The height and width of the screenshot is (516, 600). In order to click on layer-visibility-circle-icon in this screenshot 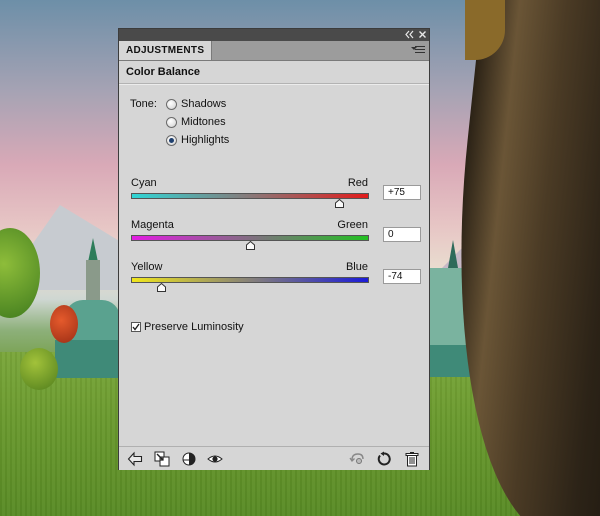, I will do `click(189, 459)`.